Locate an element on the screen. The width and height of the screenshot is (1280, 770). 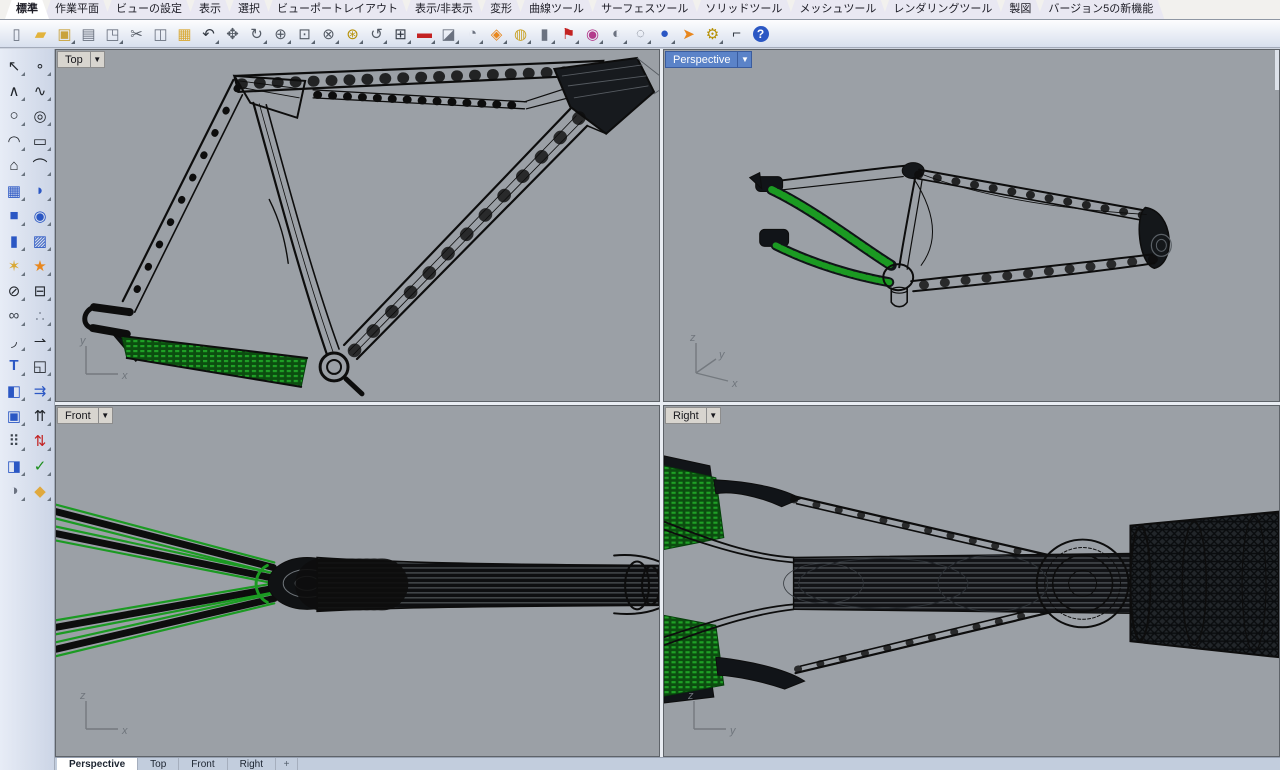
lightbulb-icon: ◍ is located at coordinates (520, 33).